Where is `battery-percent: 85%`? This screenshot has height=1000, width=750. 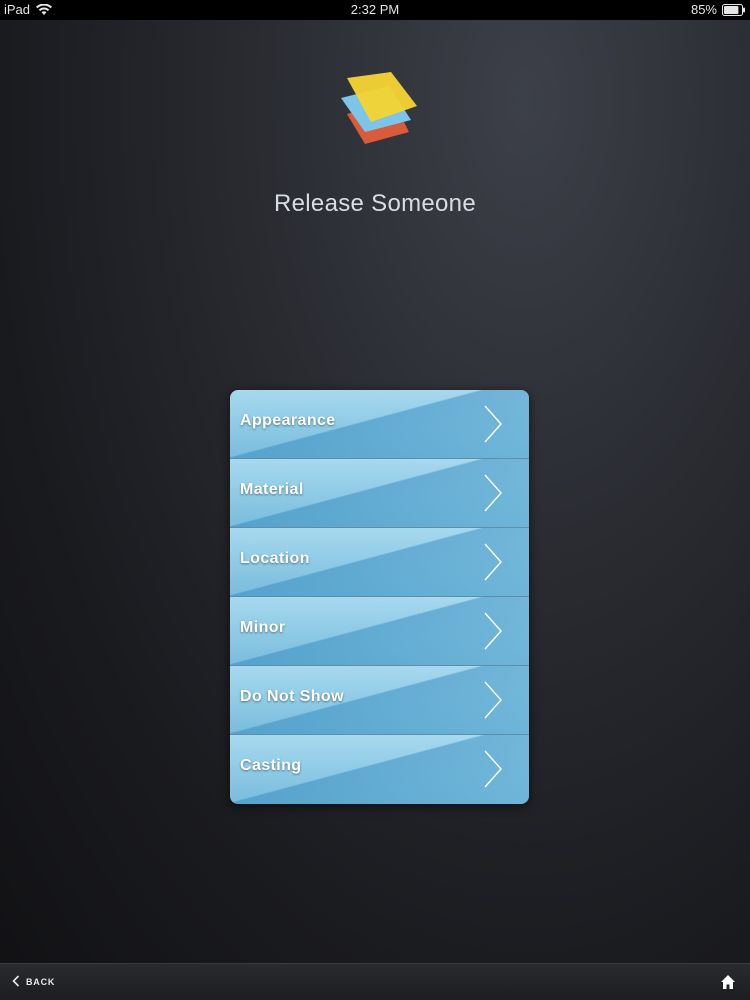 battery-percent: 85% is located at coordinates (703, 9).